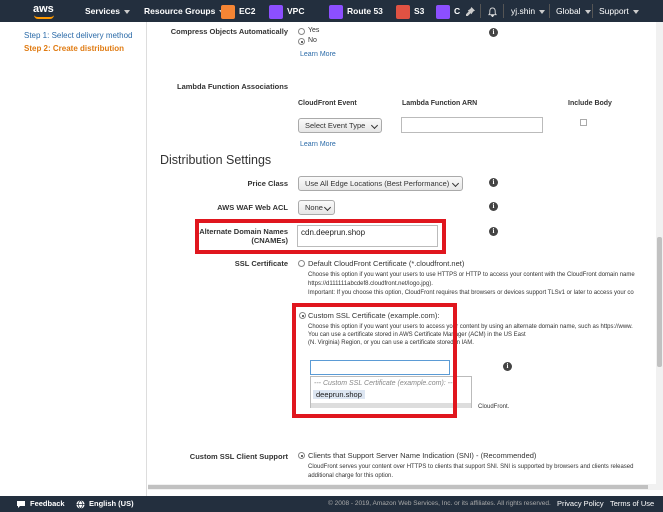 The height and width of the screenshot is (512, 663). What do you see at coordinates (318, 54) in the screenshot?
I see `compress-learn-more-link: Learn More` at bounding box center [318, 54].